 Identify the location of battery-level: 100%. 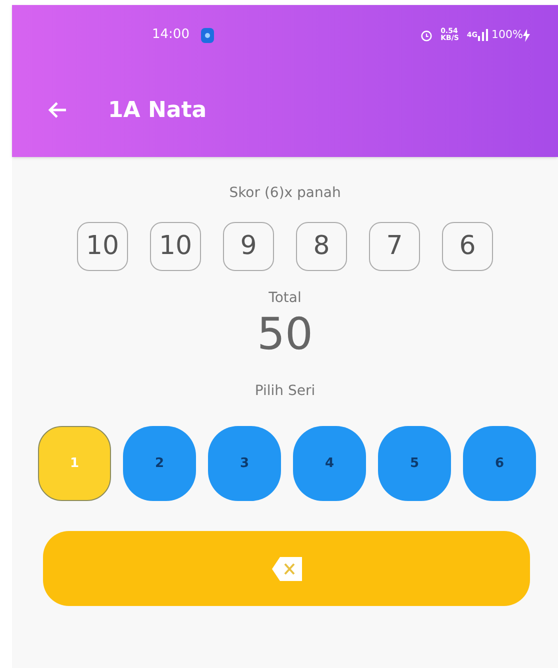
(507, 34).